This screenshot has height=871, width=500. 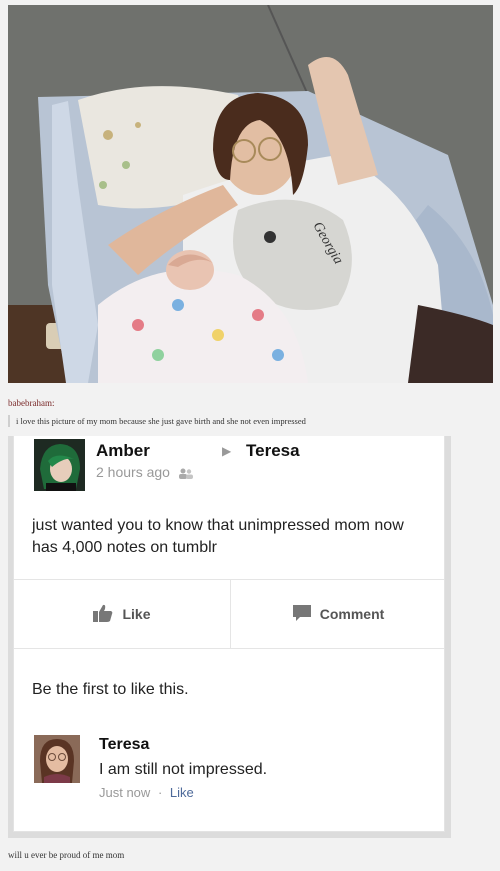 I want to click on comment-bubble-icon, so click(x=302, y=614).